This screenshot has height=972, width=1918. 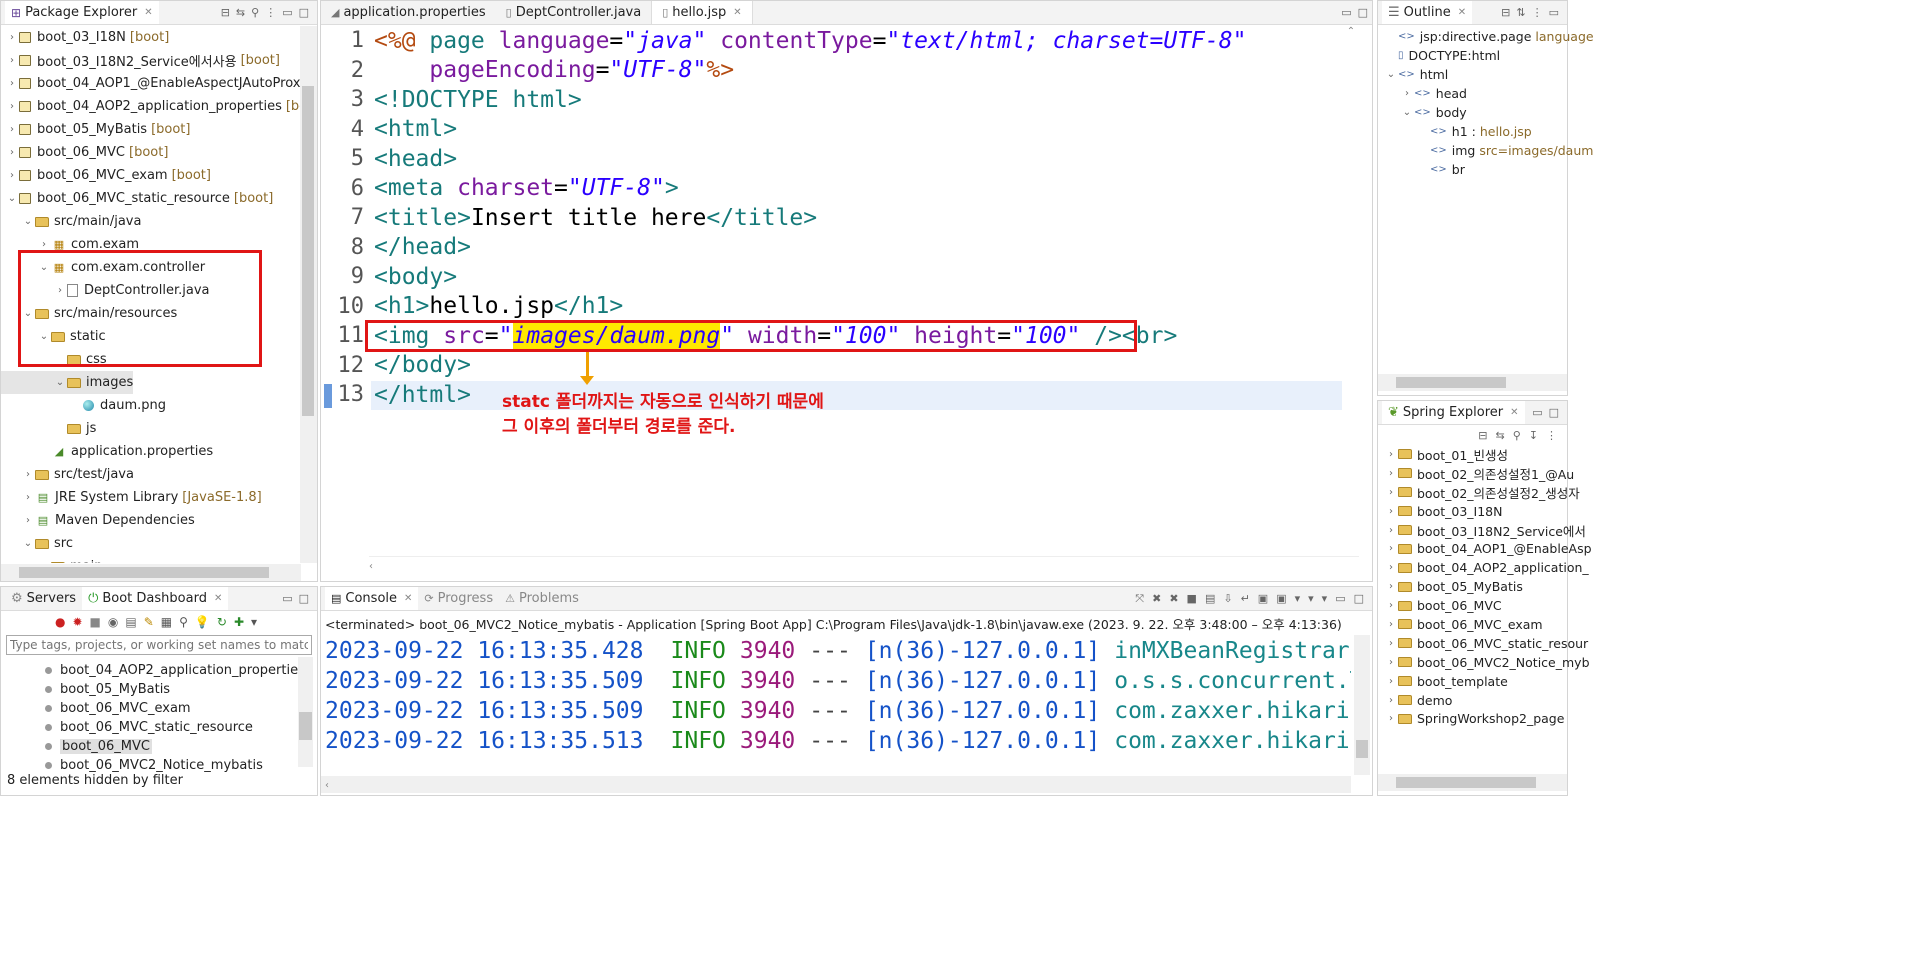 I want to click on properties-icon: ▦, so click(x=166, y=622).